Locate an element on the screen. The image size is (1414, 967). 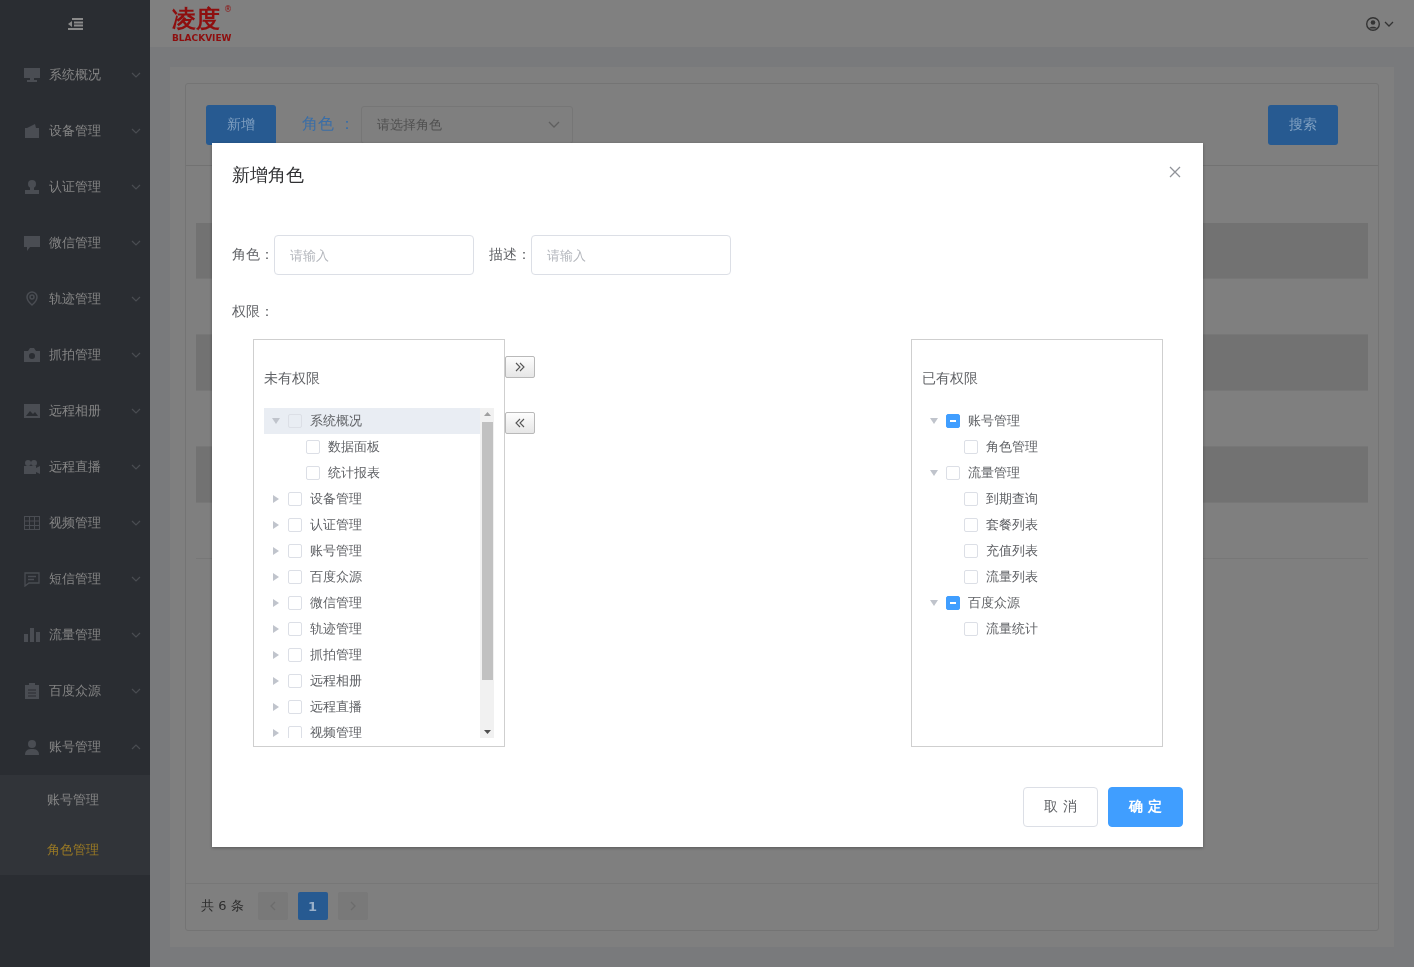
sidebar-item: 系统概况 is located at coordinates (75, 75).